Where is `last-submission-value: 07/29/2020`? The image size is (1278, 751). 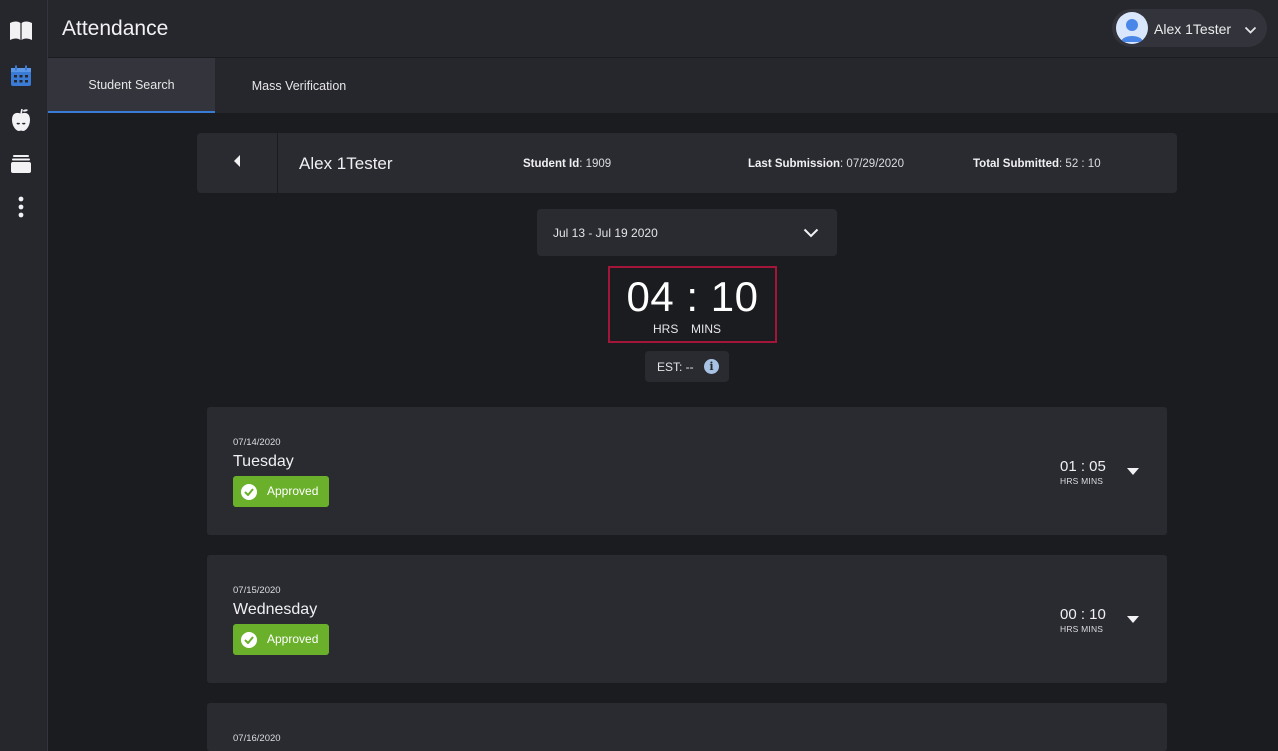
last-submission-value: 07/29/2020 is located at coordinates (875, 164).